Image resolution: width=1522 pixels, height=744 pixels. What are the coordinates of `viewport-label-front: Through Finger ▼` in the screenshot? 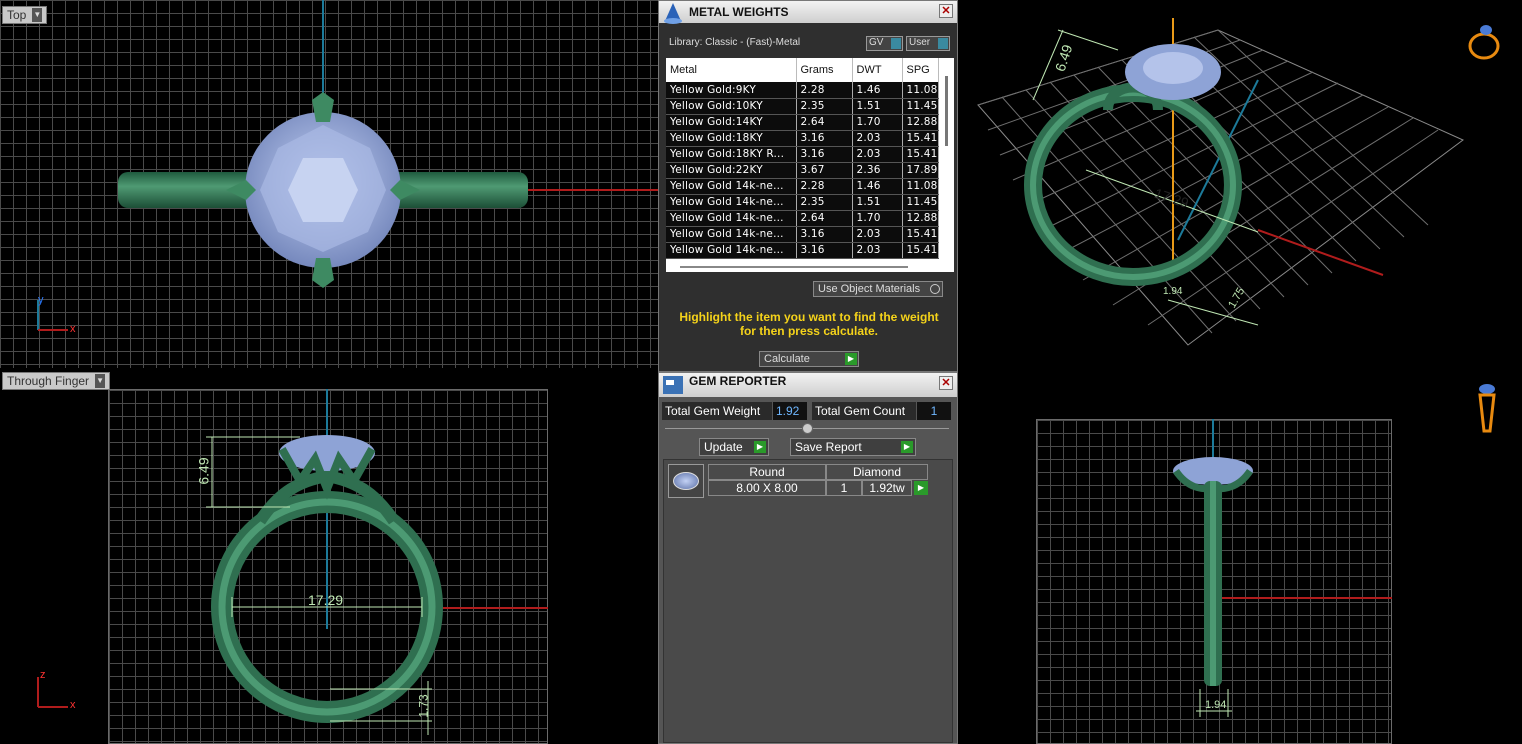 It's located at (56, 381).